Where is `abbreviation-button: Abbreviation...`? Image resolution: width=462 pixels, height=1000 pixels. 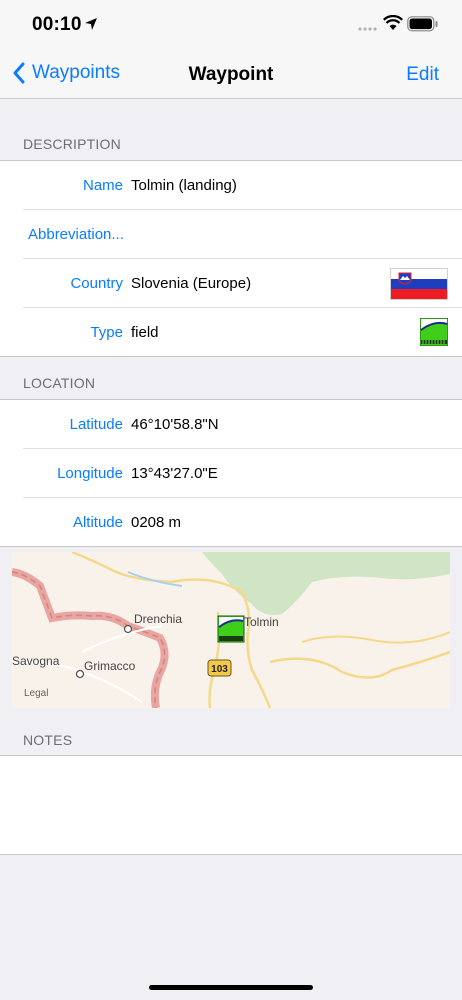
abbreviation-button: Abbreviation... is located at coordinates (76, 234).